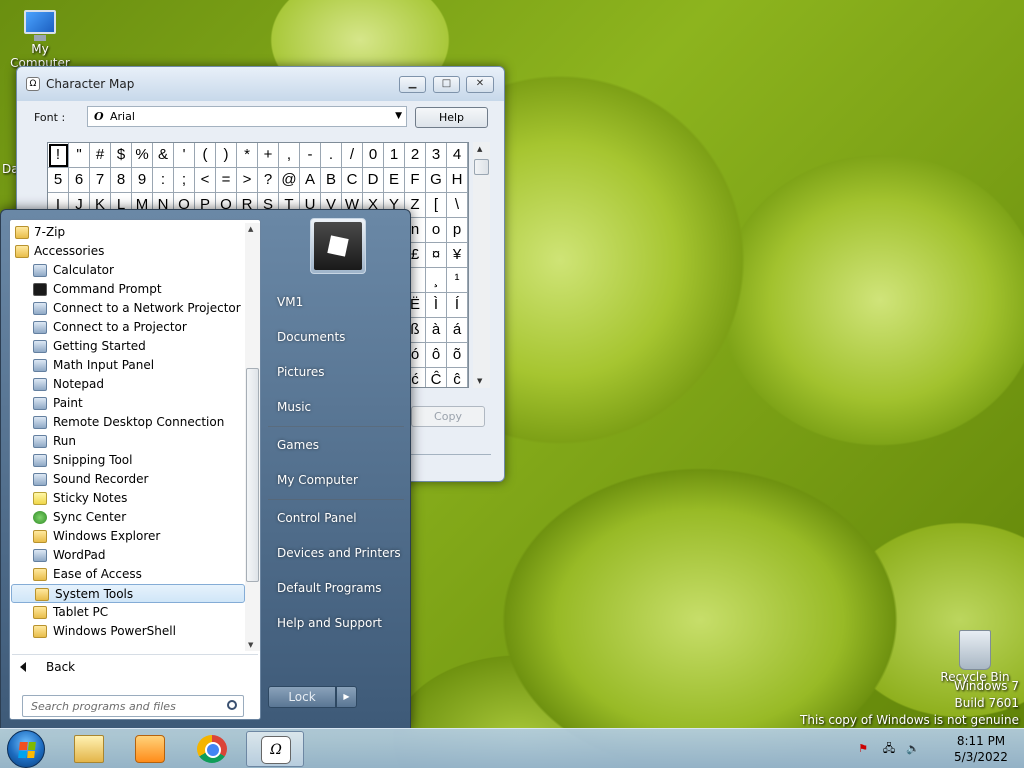 The width and height of the screenshot is (1024, 768). What do you see at coordinates (338, 588) in the screenshot?
I see `places-item-default-programs: Default Programs` at bounding box center [338, 588].